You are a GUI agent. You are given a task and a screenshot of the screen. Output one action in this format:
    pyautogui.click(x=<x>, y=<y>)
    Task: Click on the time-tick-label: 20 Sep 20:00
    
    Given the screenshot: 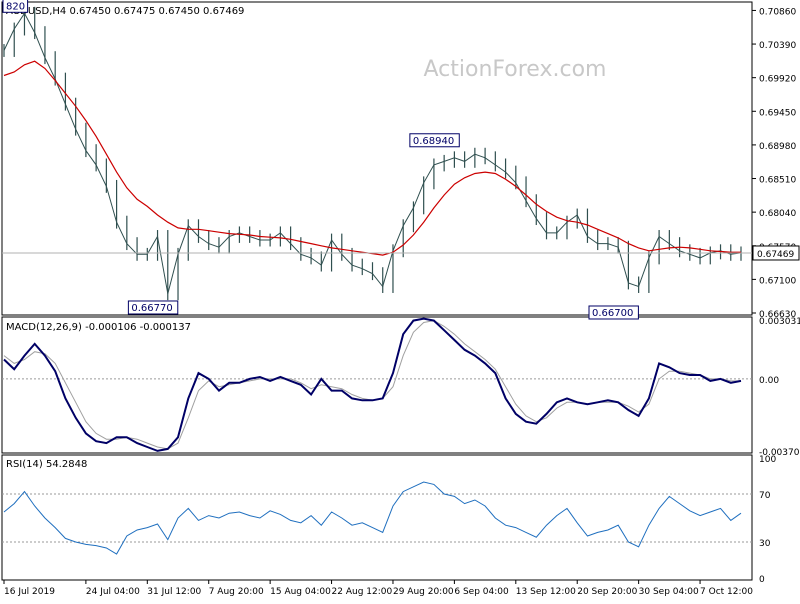 What is the action you would take?
    pyautogui.click(x=607, y=592)
    